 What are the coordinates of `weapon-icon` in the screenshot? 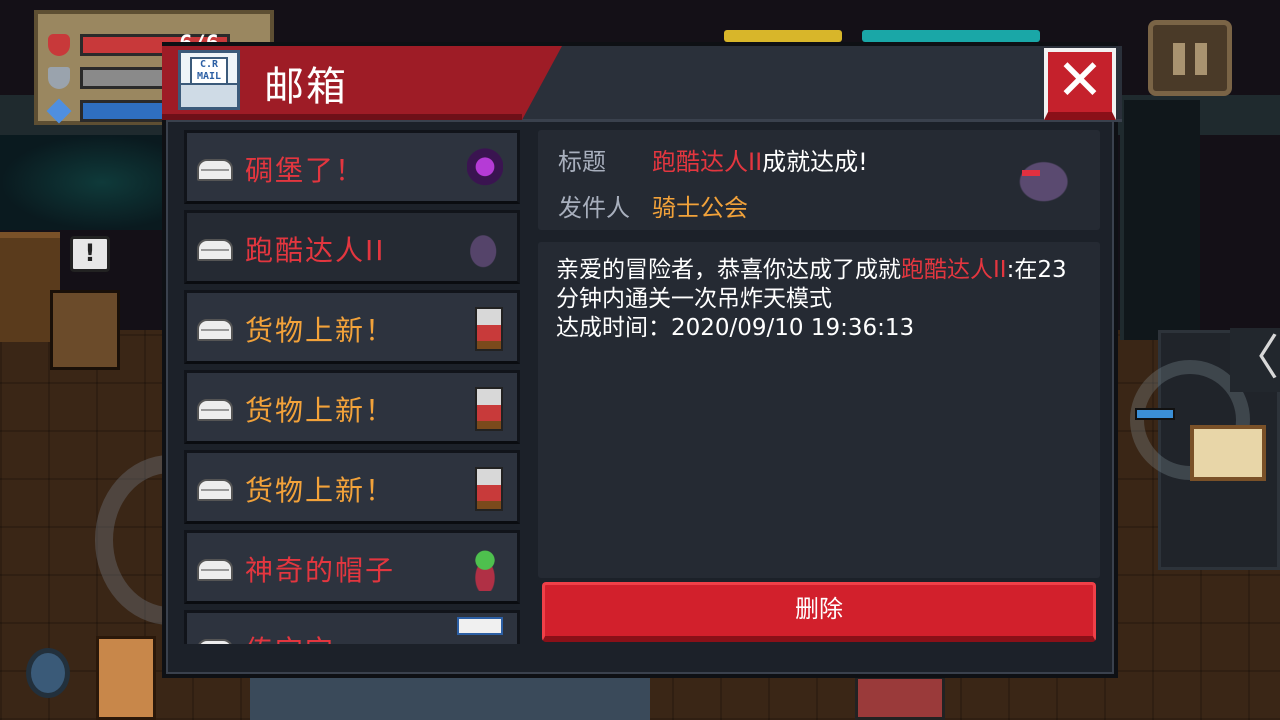 It's located at (1155, 414).